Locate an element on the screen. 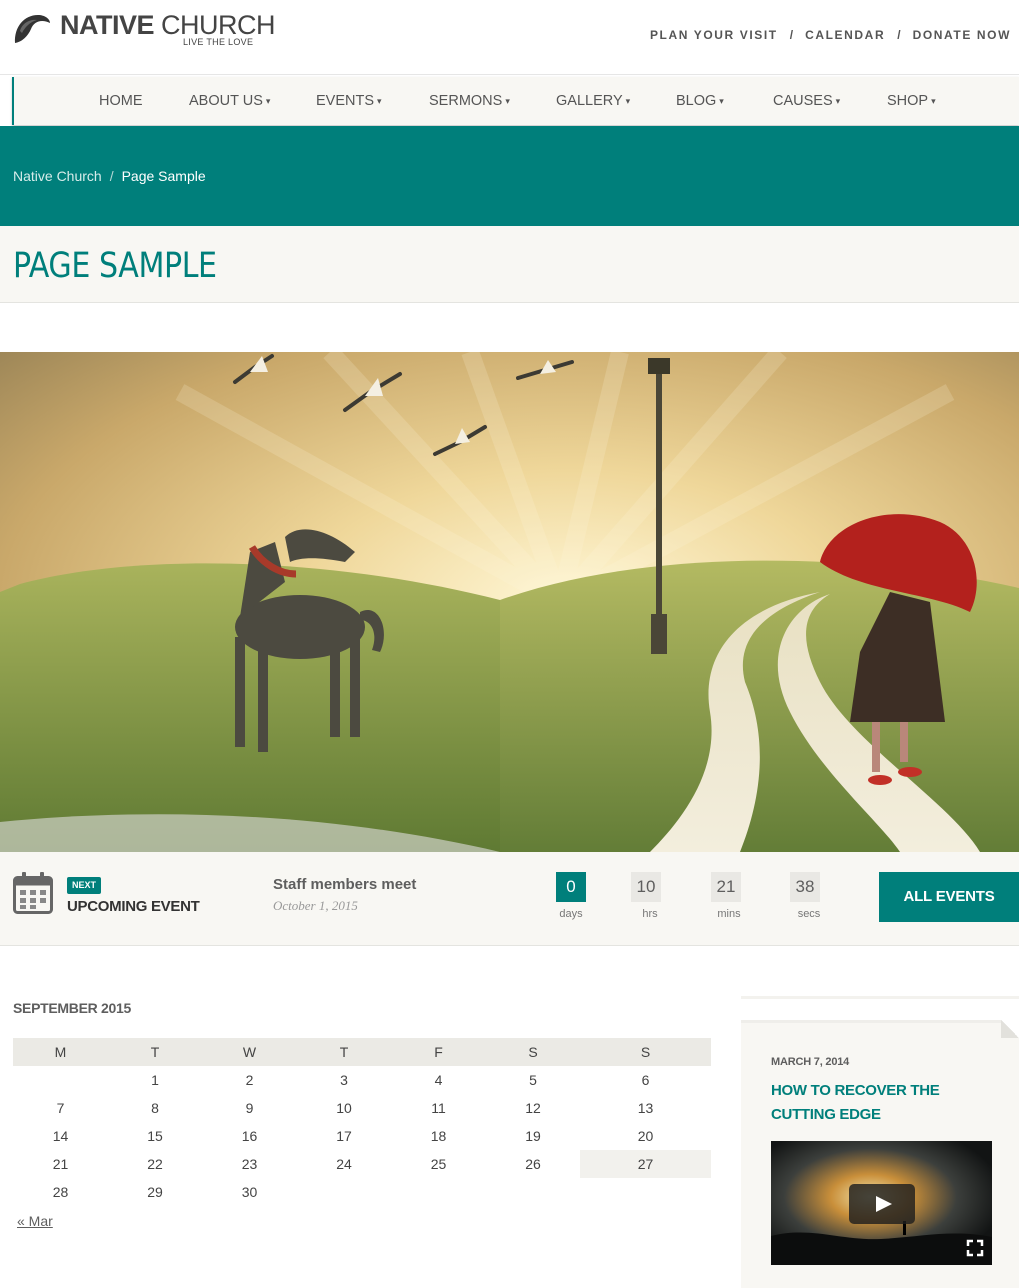  nav-item-sermons: SERMONS ▾ is located at coordinates (469, 101).